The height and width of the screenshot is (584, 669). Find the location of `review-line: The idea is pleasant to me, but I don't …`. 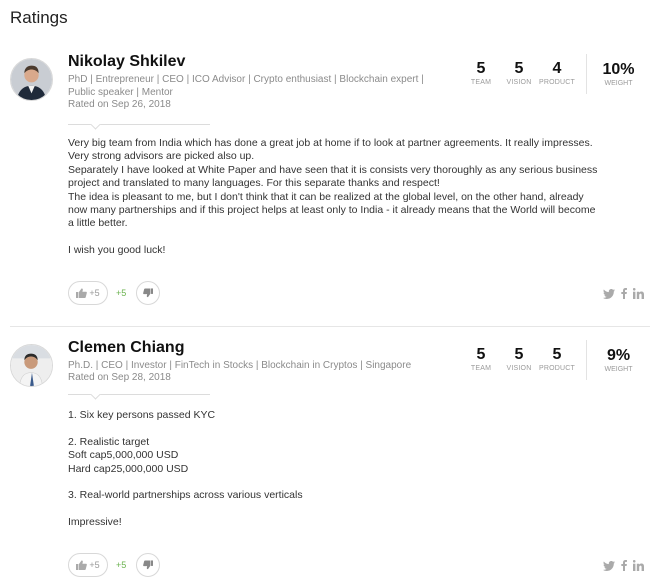

review-line: The idea is pleasant to me, but I don't … is located at coordinates (326, 196).